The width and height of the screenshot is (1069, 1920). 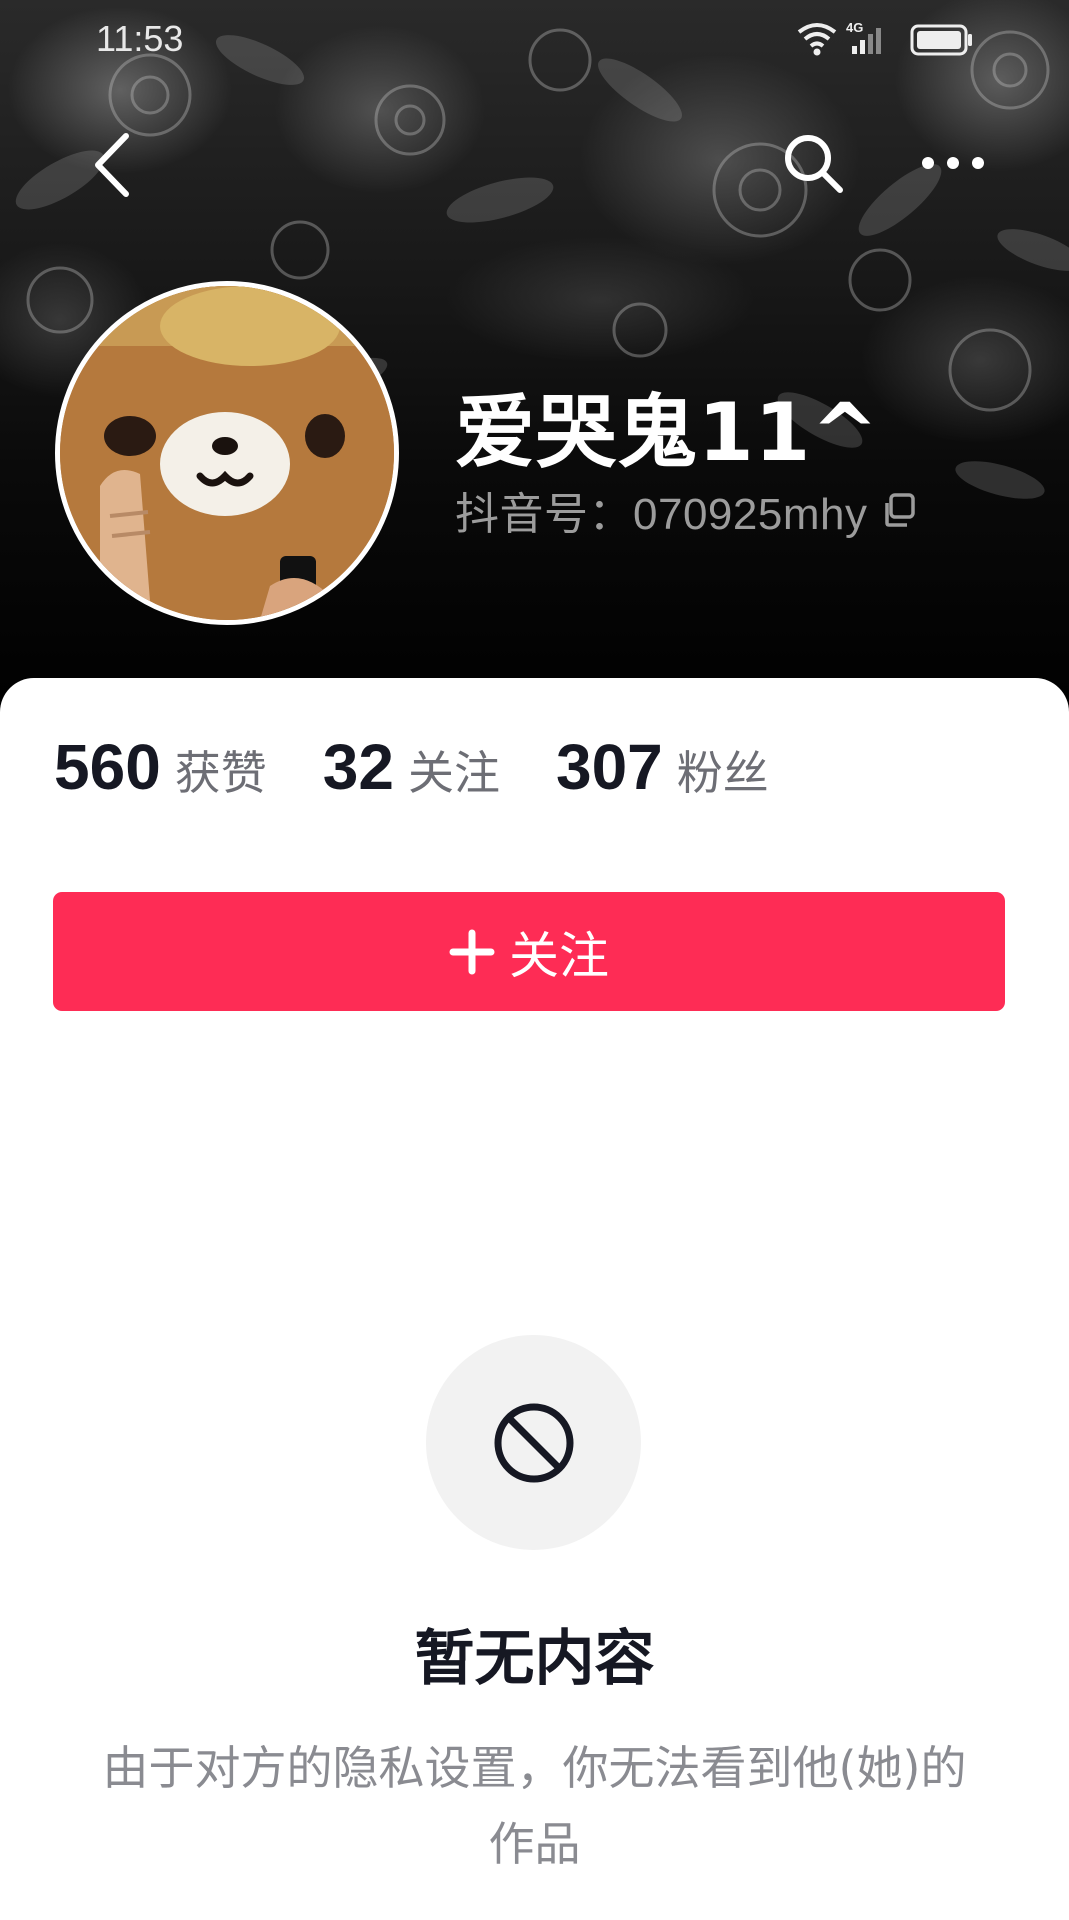 I want to click on search-icon, so click(x=813, y=163).